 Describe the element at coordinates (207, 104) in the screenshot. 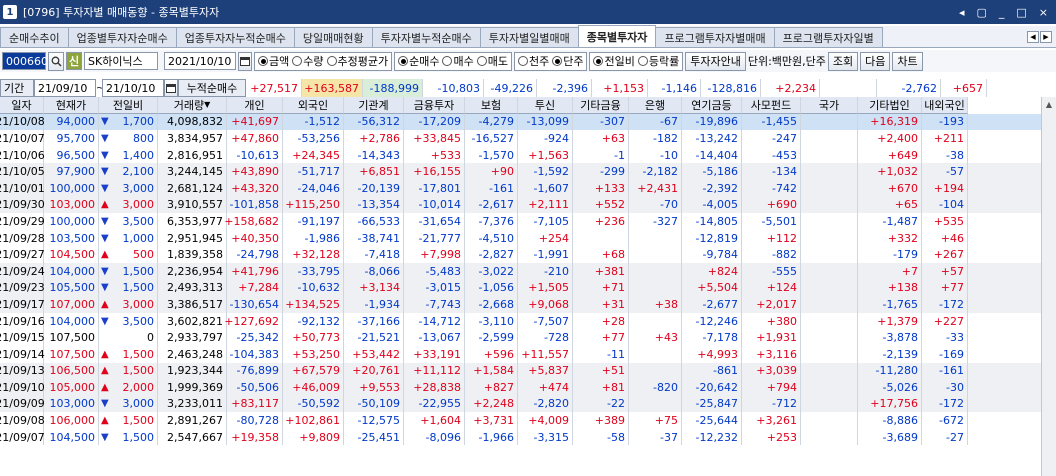

I see `sort-dropdown-icon: ▼` at that location.